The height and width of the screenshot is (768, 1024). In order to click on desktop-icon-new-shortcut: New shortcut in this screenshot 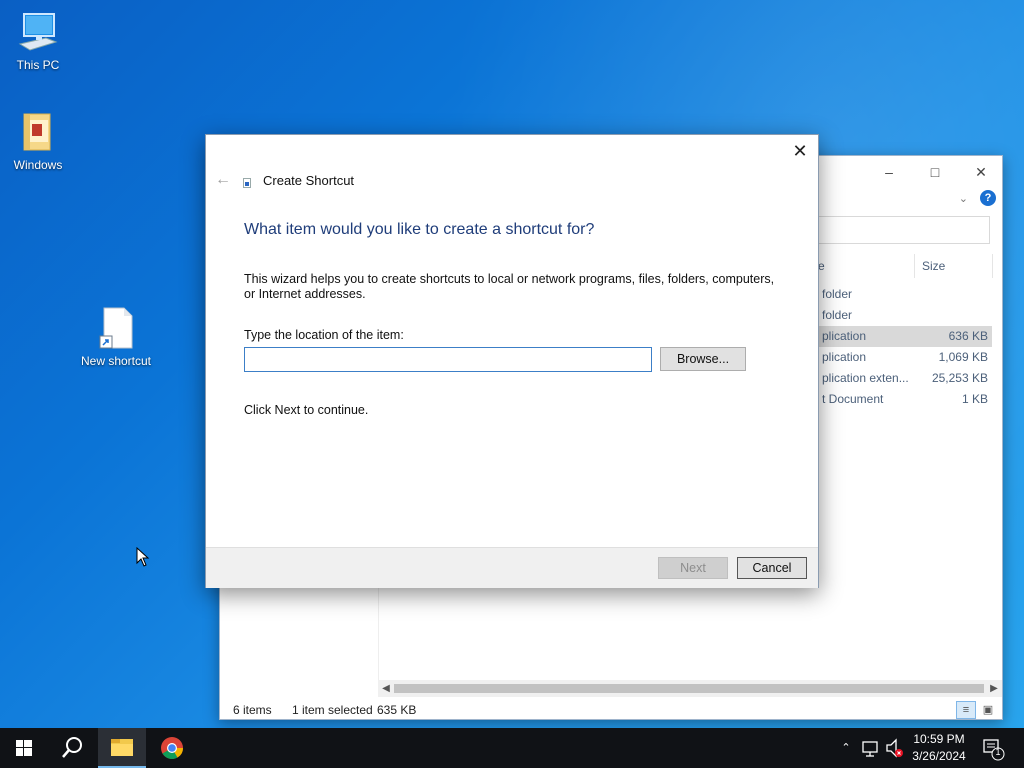, I will do `click(116, 337)`.